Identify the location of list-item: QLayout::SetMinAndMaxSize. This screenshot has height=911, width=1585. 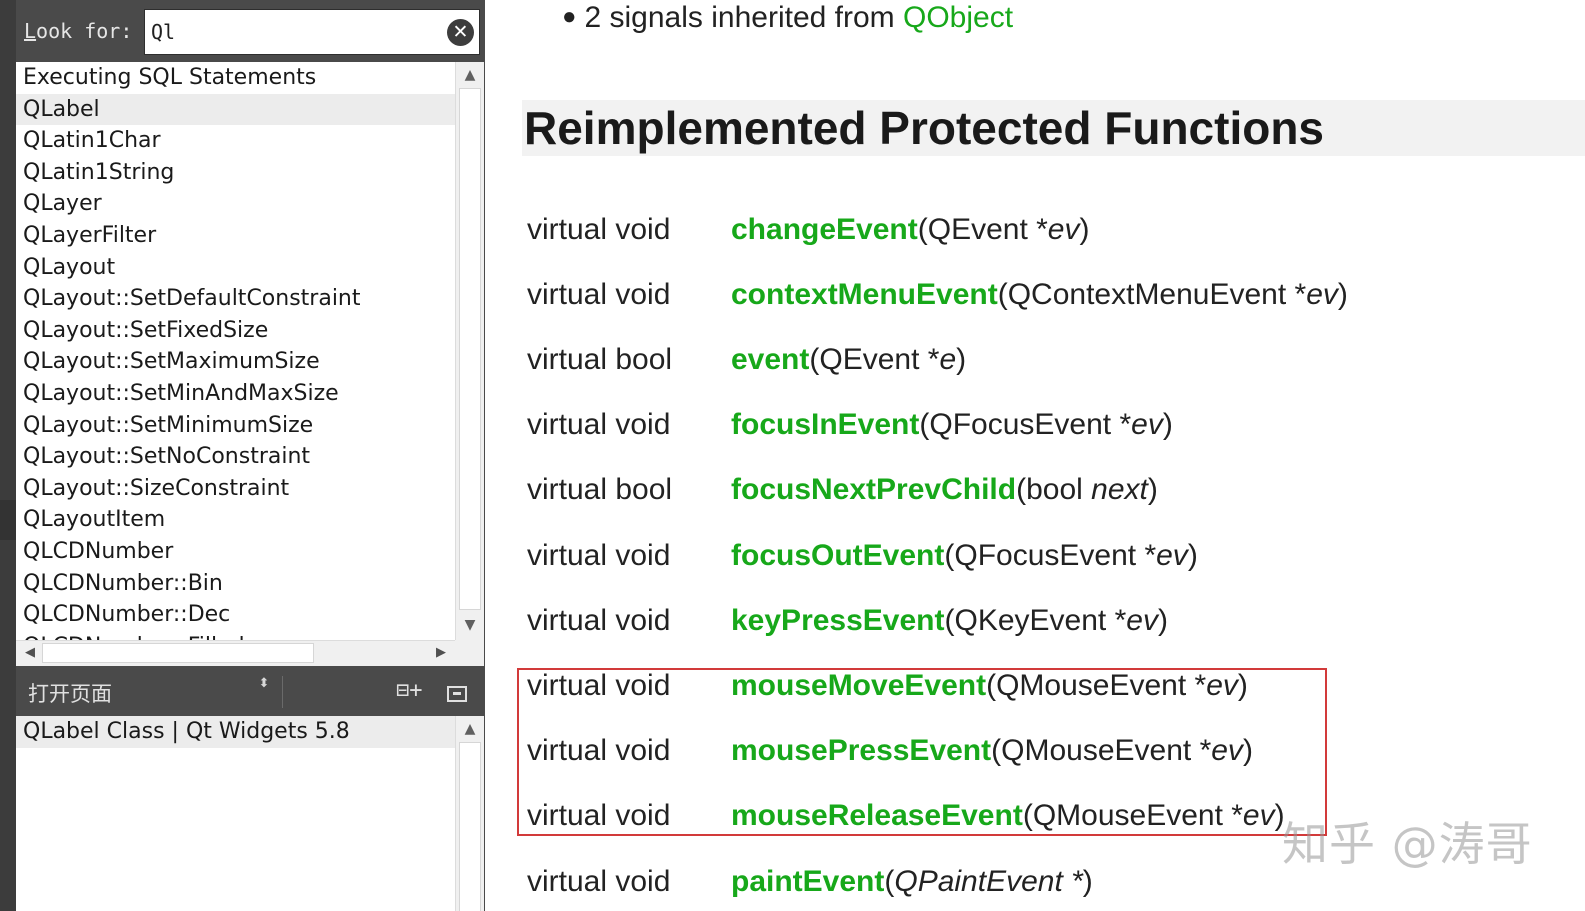
(235, 394).